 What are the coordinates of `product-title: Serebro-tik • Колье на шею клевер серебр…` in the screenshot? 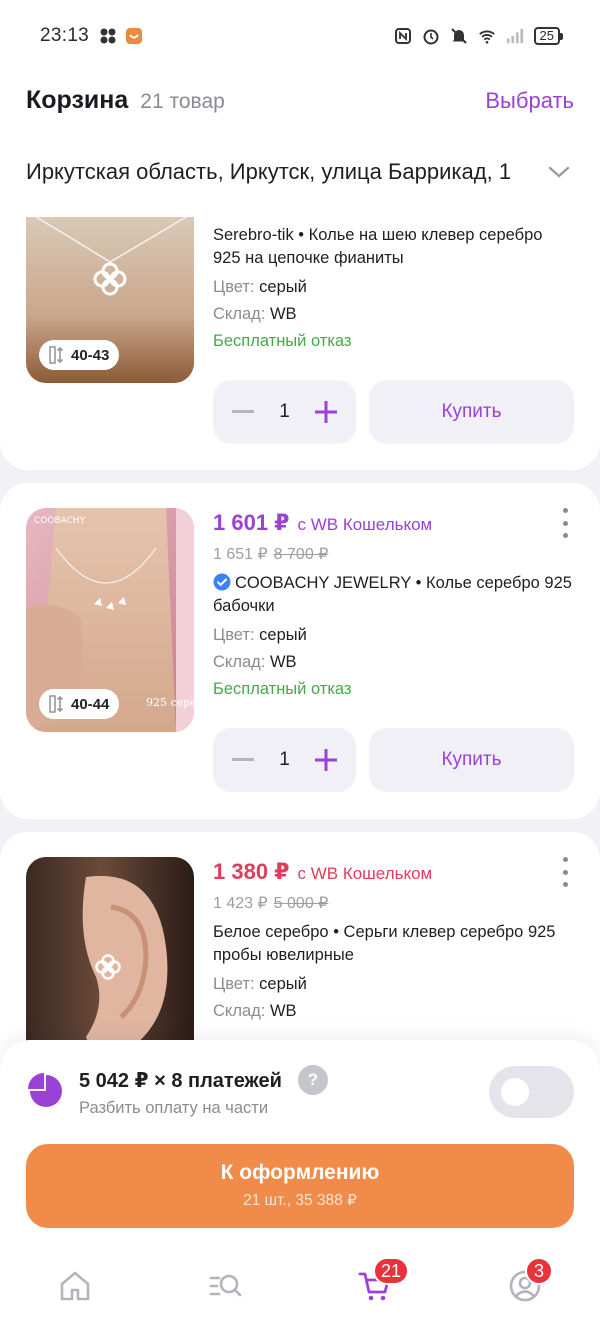 It's located at (393, 247).